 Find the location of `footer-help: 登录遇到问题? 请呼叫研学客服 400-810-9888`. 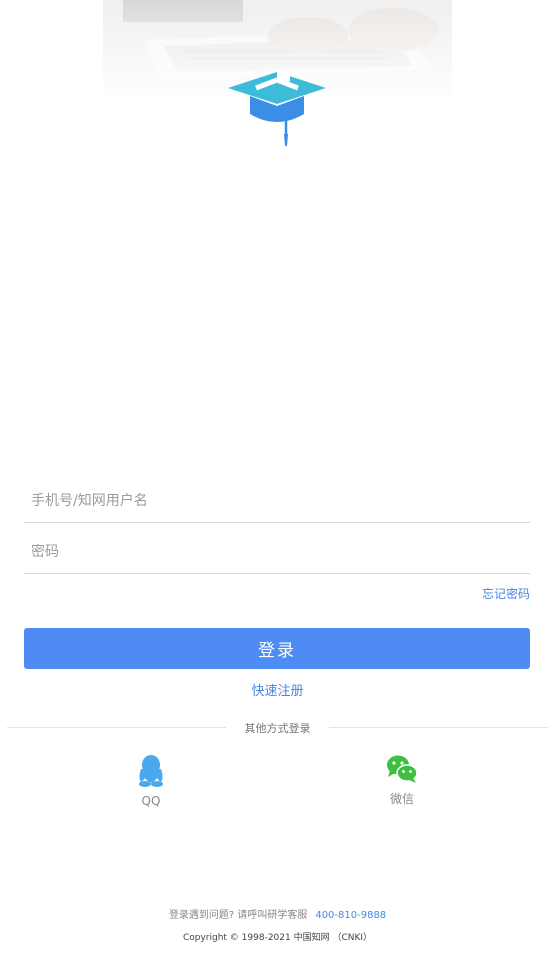

footer-help: 登录遇到问题? 请呼叫研学客服 400-810-9888 is located at coordinates (277, 913).